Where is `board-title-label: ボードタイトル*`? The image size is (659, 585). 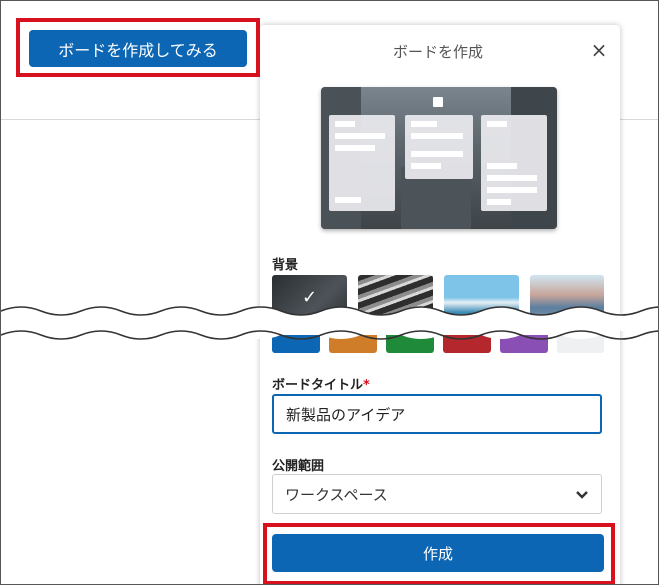 board-title-label: ボードタイトル* is located at coordinates (321, 383).